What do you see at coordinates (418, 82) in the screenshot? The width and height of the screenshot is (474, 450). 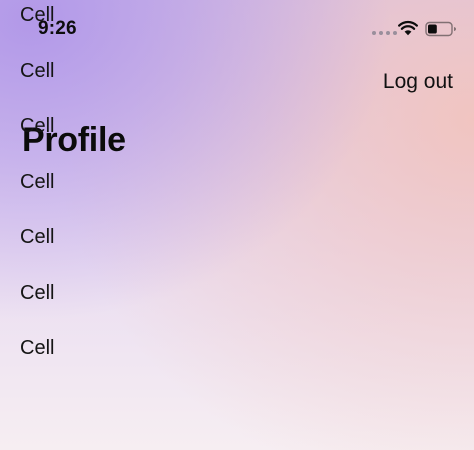 I see `logout-button: Log out` at bounding box center [418, 82].